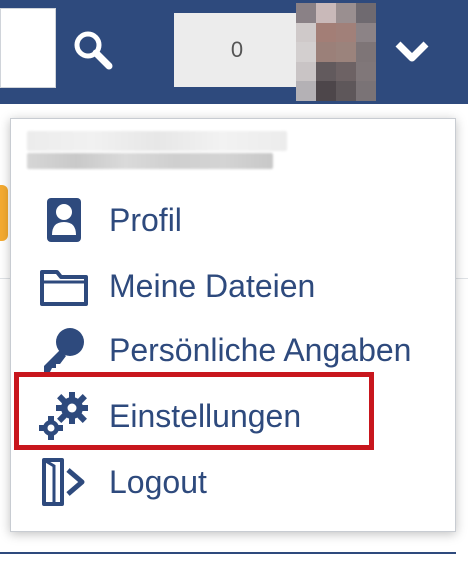 Image resolution: width=468 pixels, height=570 pixels. I want to click on search-icon, so click(93, 50).